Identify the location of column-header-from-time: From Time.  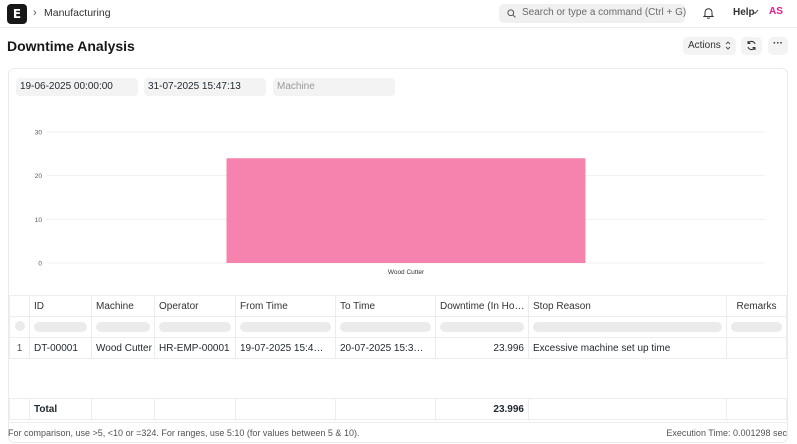
(285, 306).